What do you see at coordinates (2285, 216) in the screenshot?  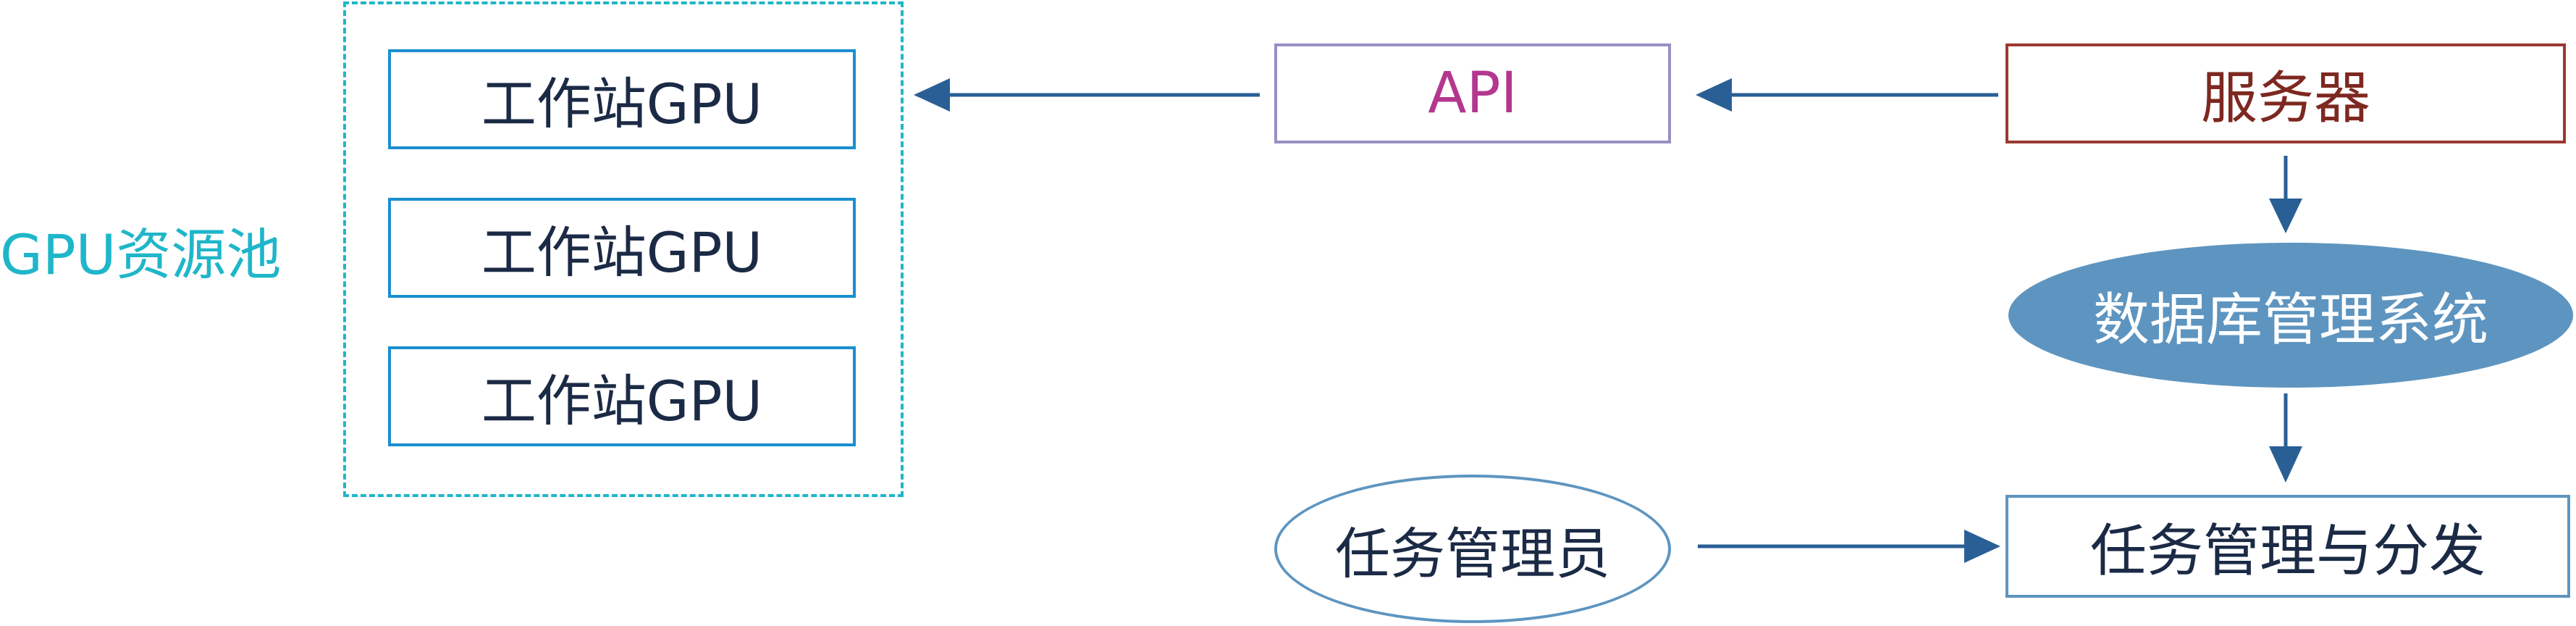 I see `arrowhead-server-to-db` at bounding box center [2285, 216].